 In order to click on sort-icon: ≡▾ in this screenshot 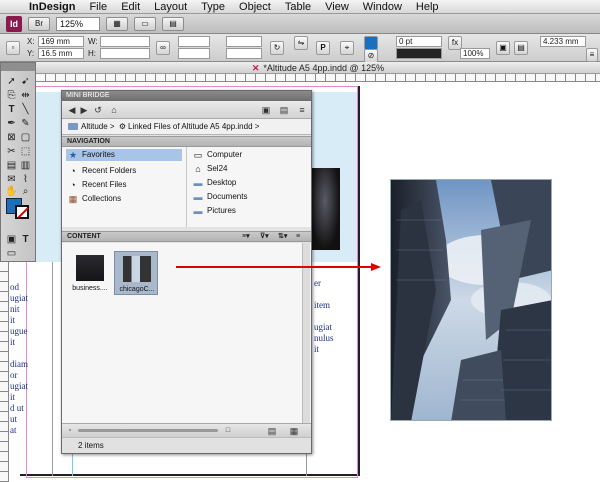, I will do `click(246, 237)`.